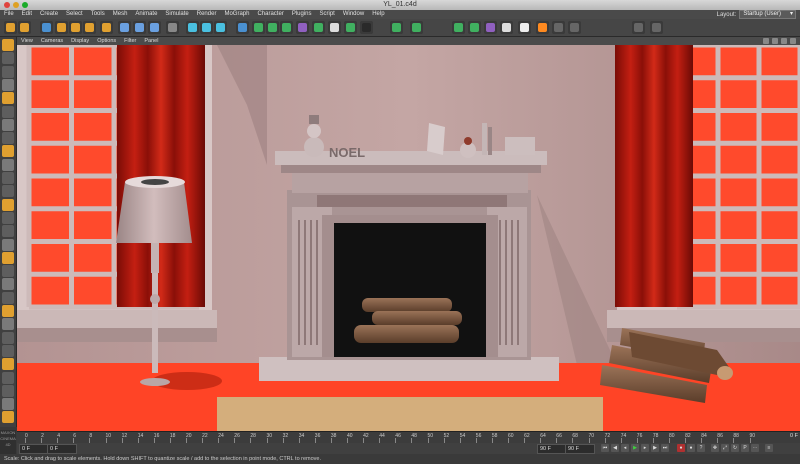 This screenshot has height=464, width=800. I want to click on extrude-tool-icon, so click(8, 284).